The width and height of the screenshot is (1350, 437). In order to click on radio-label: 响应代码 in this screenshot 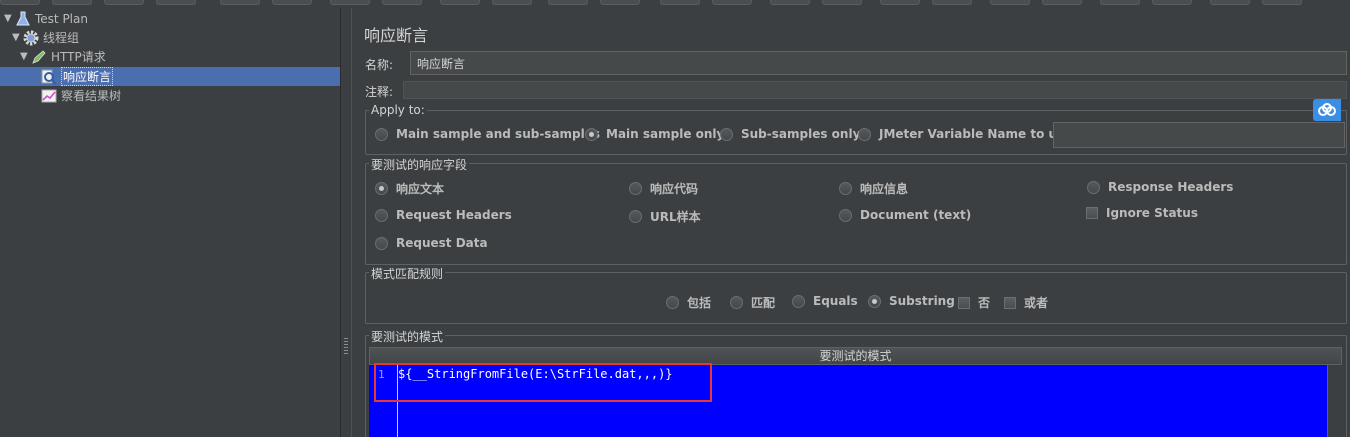, I will do `click(674, 189)`.